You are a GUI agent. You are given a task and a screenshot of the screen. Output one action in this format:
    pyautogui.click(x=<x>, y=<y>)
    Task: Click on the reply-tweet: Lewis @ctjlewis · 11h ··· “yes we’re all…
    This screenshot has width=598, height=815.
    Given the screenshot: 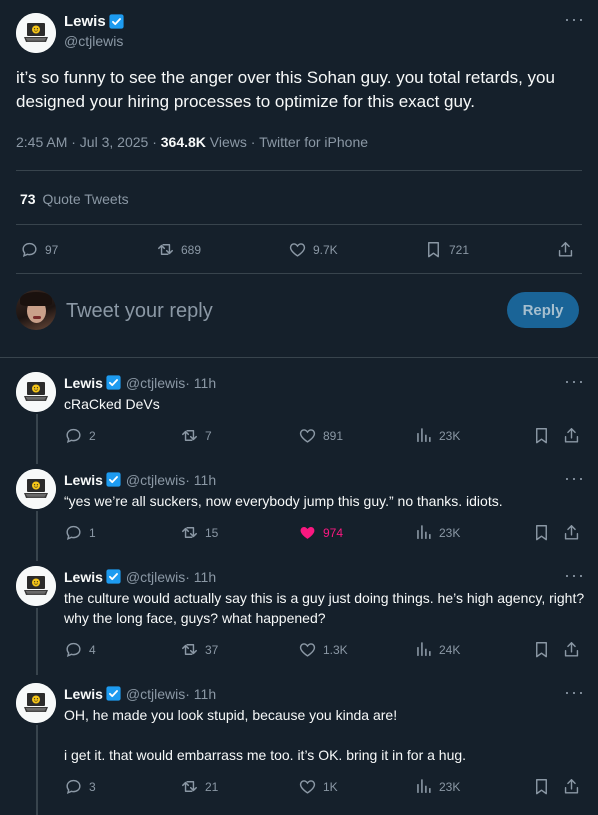 What is the action you would take?
    pyautogui.click(x=299, y=512)
    